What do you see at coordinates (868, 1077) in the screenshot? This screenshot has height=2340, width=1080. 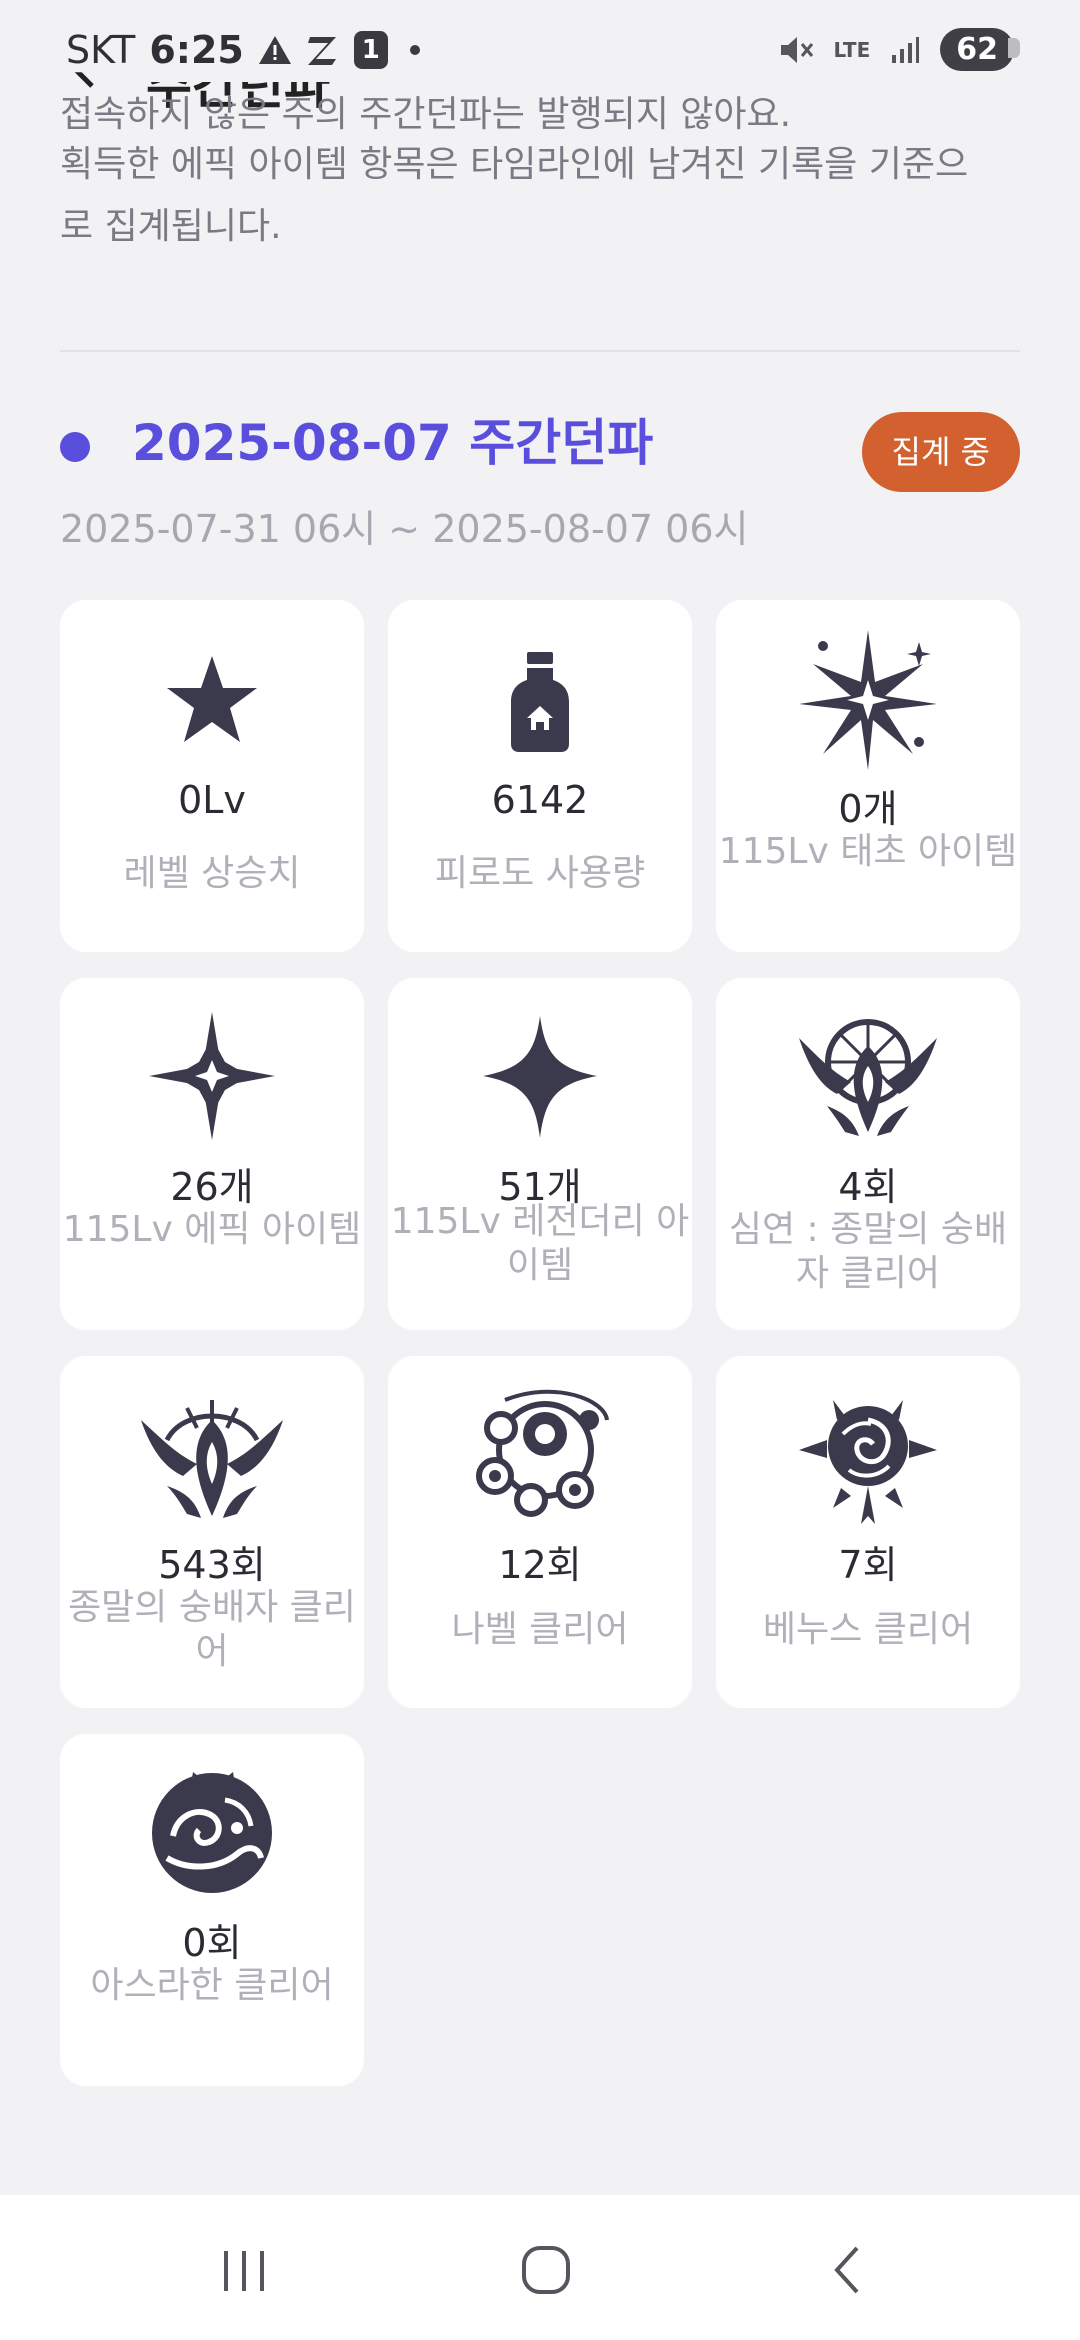 I see `abyss-crest-icon` at bounding box center [868, 1077].